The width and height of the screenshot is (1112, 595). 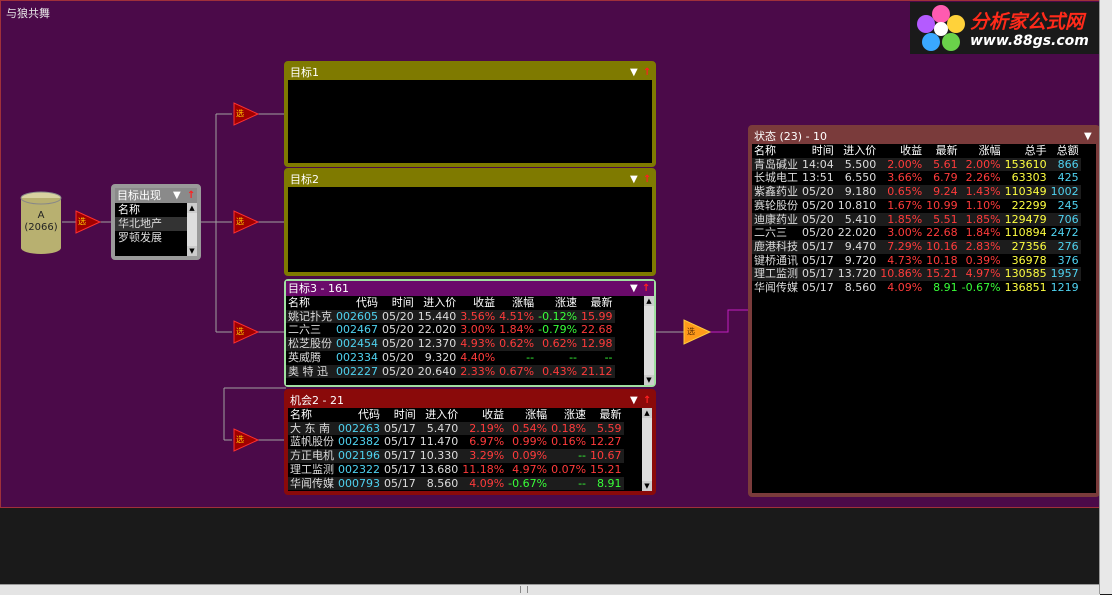 I want to click on table-row: 紫鑫药业 05/20 9.180 0.65% 9.24 1.43% 110349 1002, so click(x=916, y=192).